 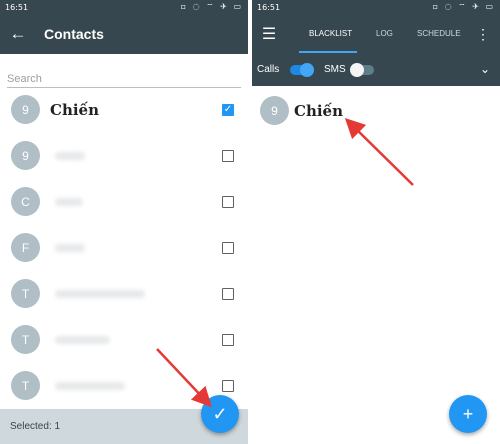 I want to click on tab-blacklist: BLACKLIST, so click(x=330, y=33).